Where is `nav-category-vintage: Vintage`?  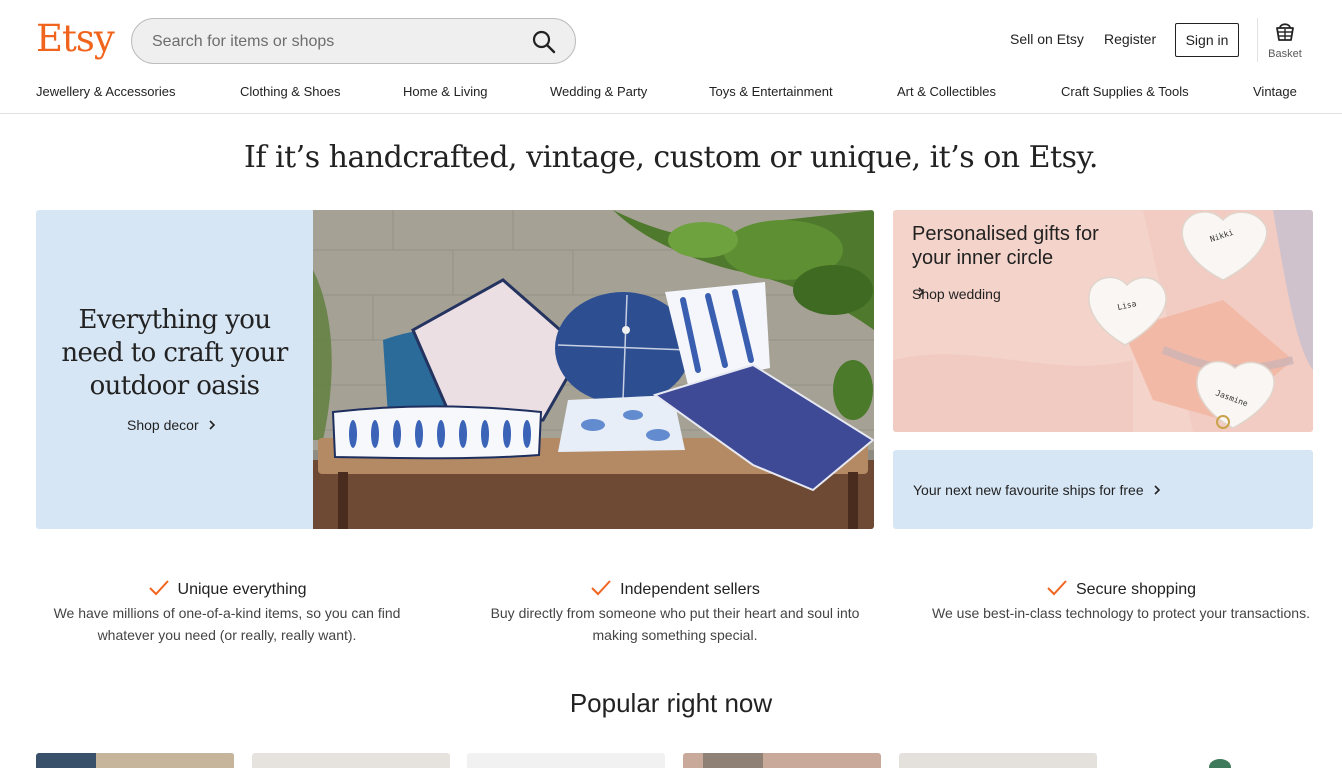
nav-category-vintage: Vintage is located at coordinates (1275, 91).